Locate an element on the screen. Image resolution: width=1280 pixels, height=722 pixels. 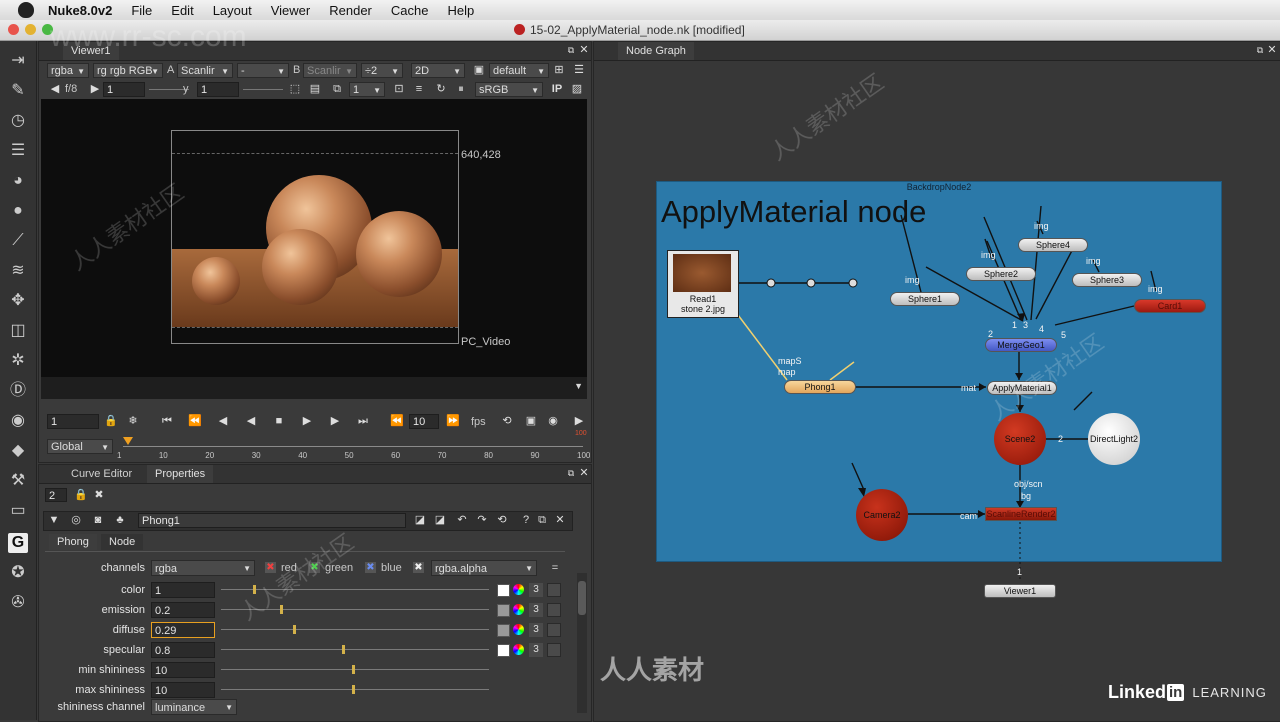
metadata-nodes-icon: ◆ is located at coordinates (18, 451).